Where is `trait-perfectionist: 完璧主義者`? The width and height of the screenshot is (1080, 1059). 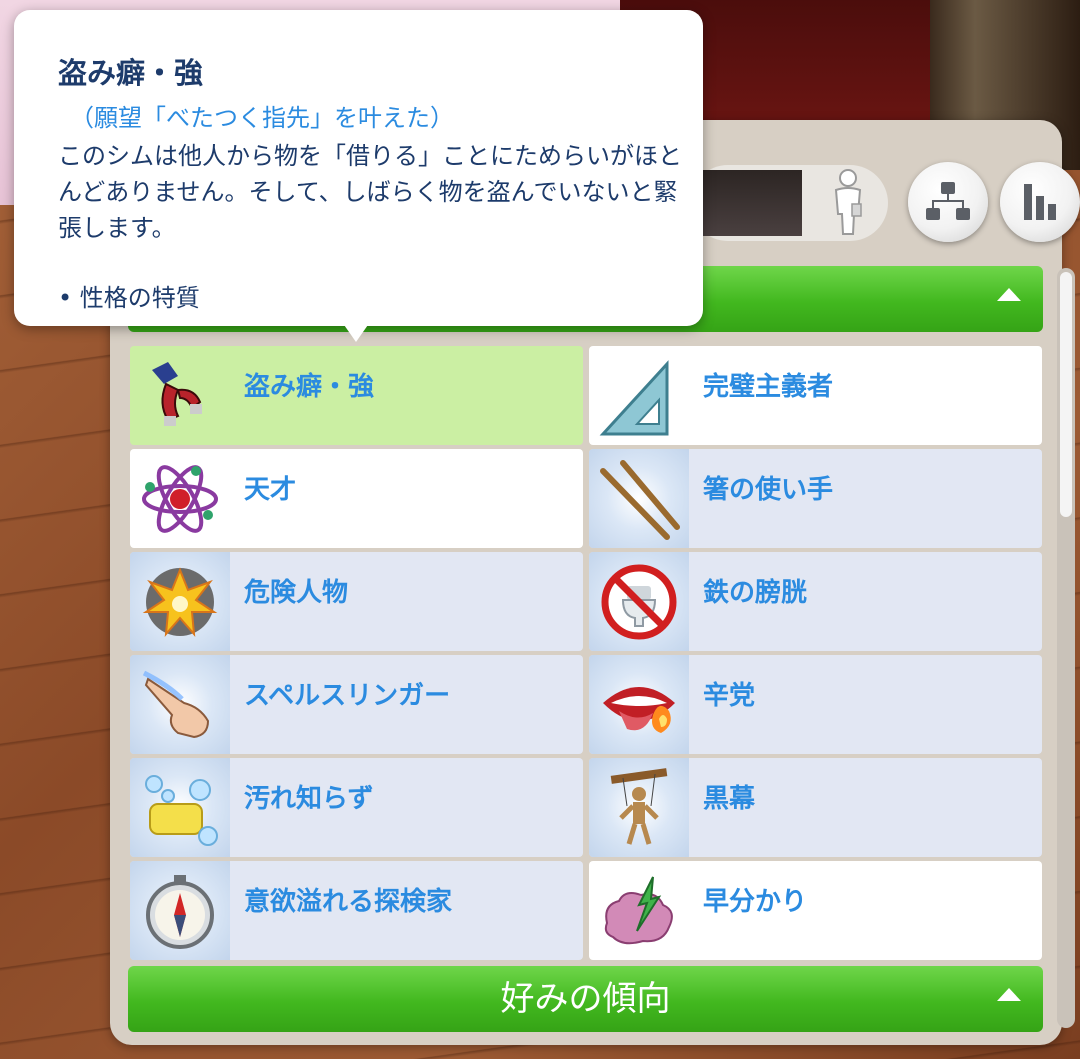
trait-perfectionist: 完璧主義者 is located at coordinates (815, 395).